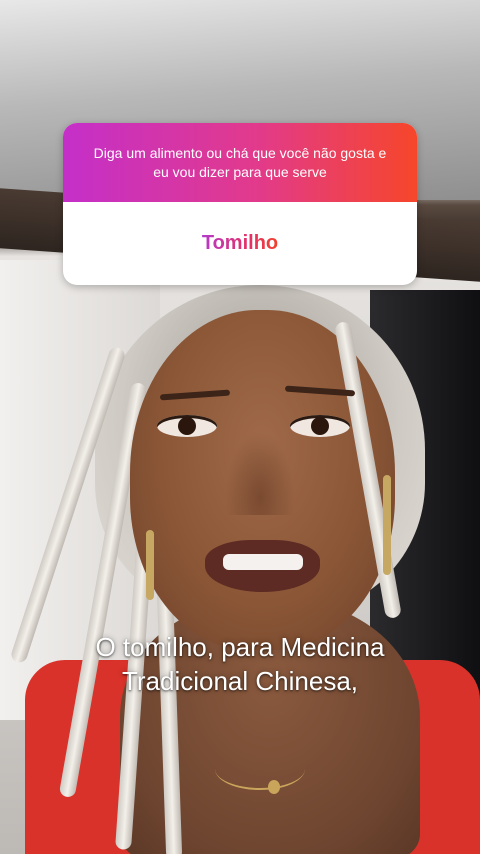 Image resolution: width=480 pixels, height=854 pixels. I want to click on earring-right, so click(387, 525).